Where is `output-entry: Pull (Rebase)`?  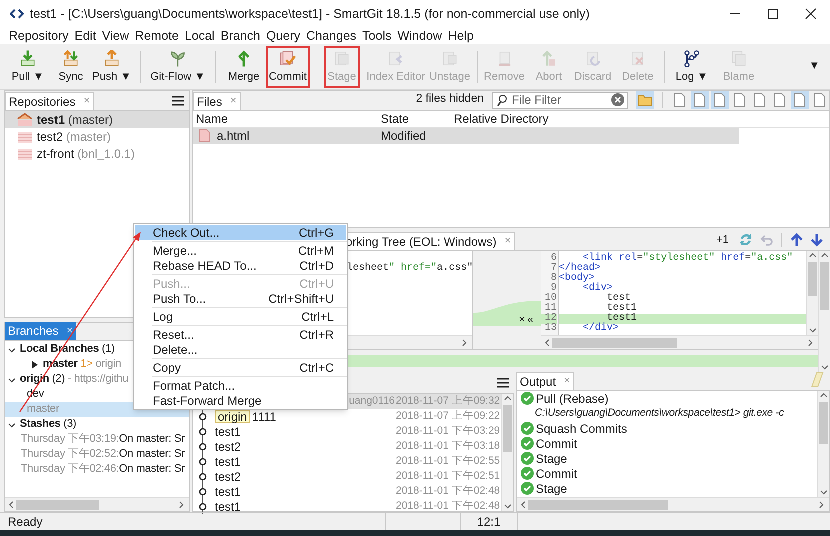 output-entry: Pull (Rebase) is located at coordinates (572, 399).